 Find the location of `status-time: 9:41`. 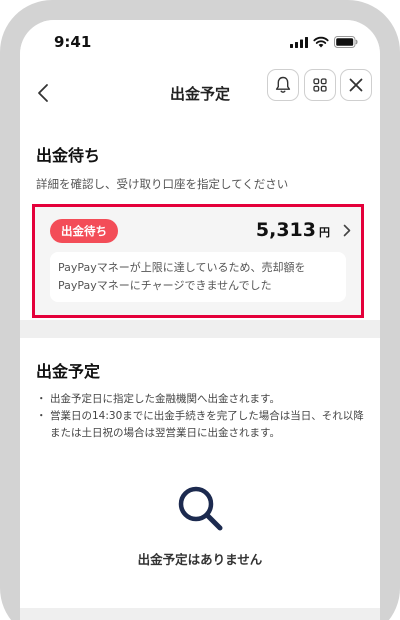

status-time: 9:41 is located at coordinates (73, 42).